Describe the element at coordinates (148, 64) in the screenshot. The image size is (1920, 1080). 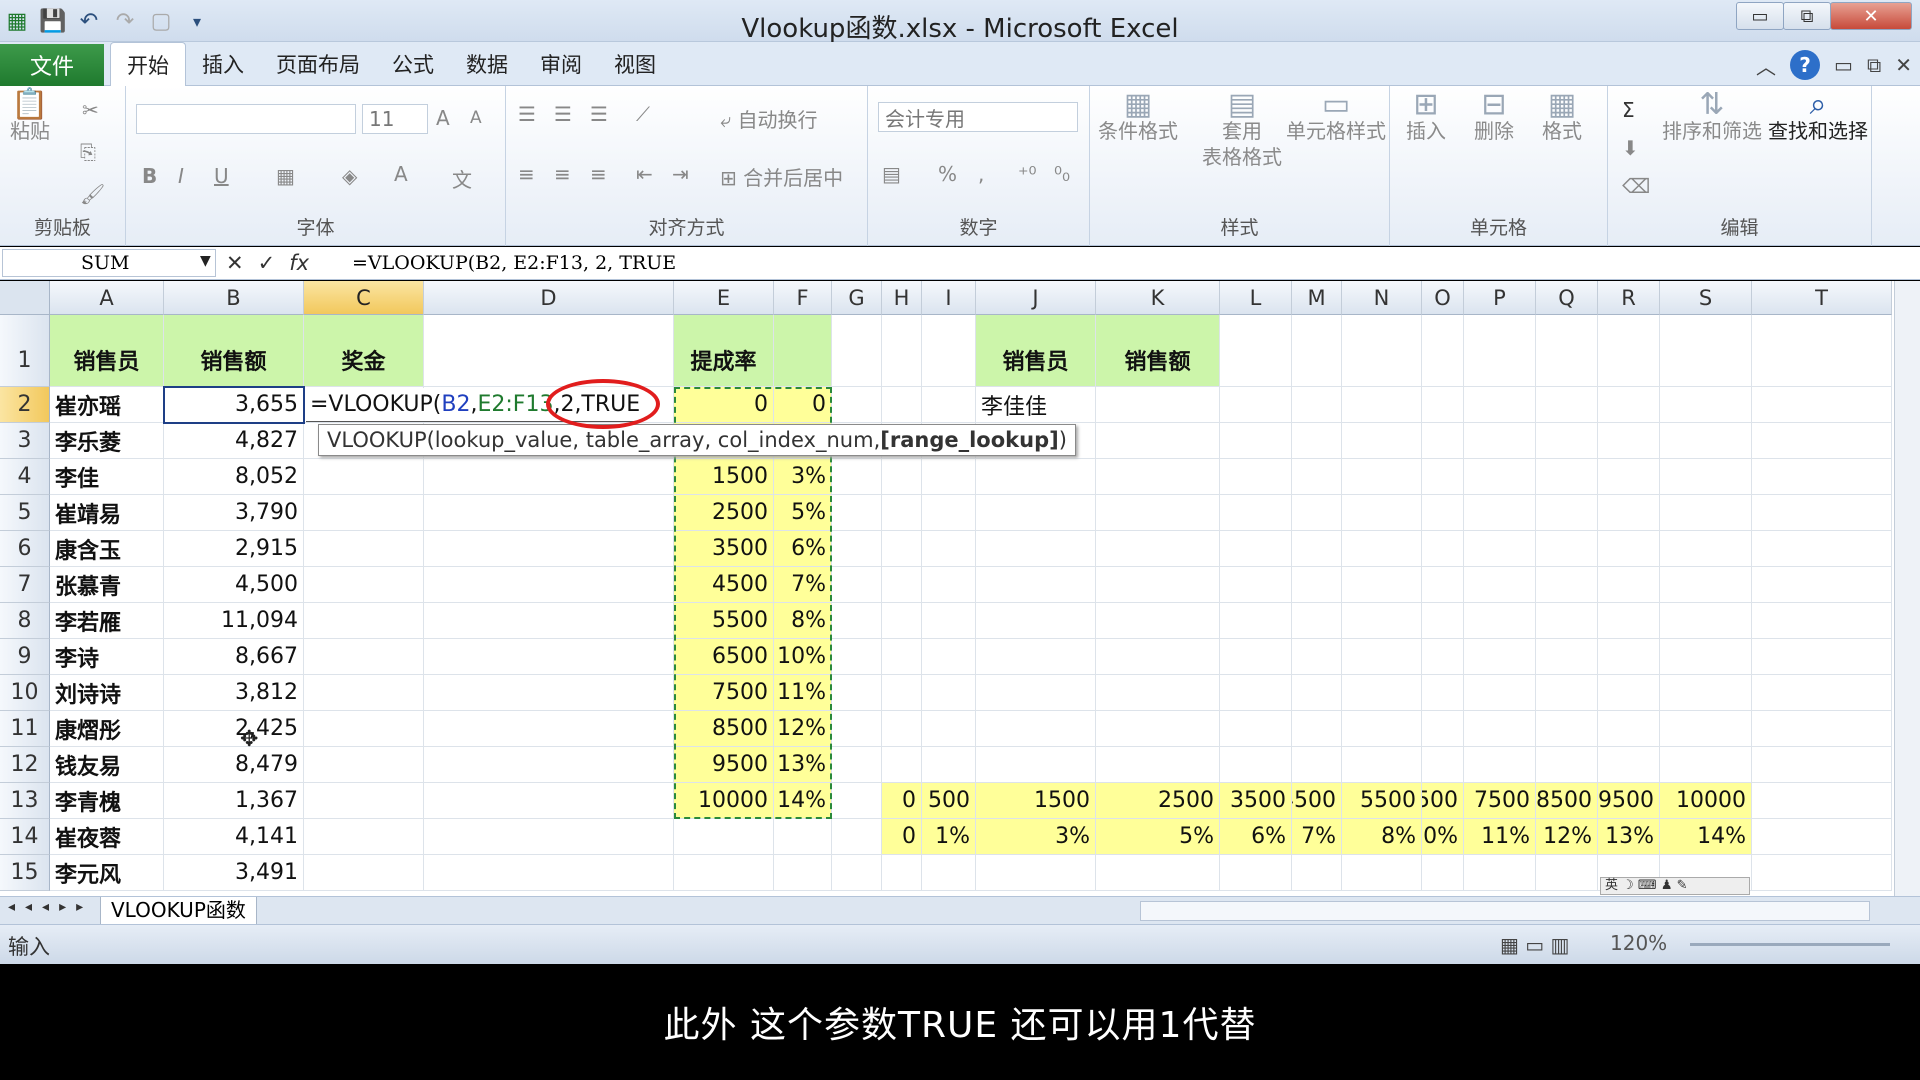
I see `tab-home: 开始` at that location.